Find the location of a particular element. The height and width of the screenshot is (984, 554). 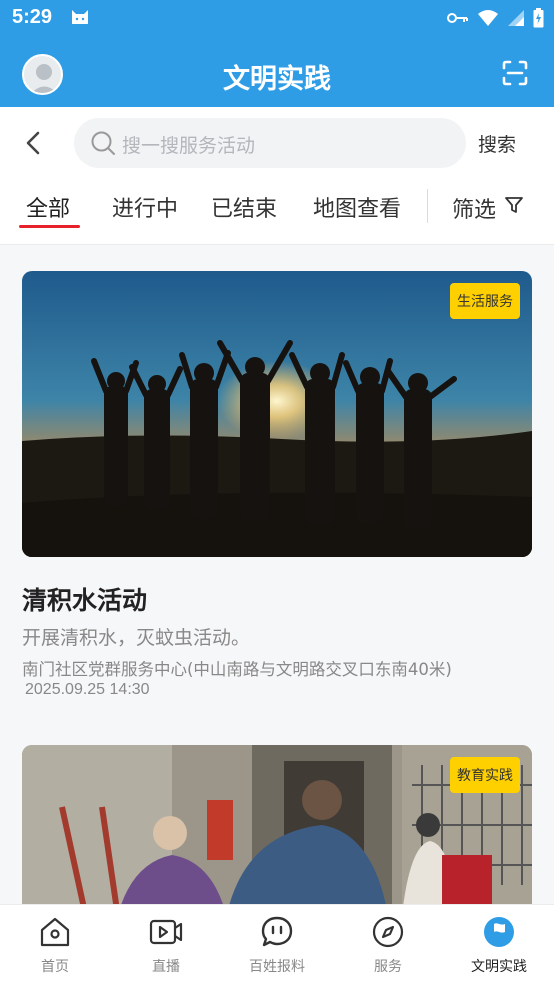

activity-image: 教育实践 is located at coordinates (277, 824).